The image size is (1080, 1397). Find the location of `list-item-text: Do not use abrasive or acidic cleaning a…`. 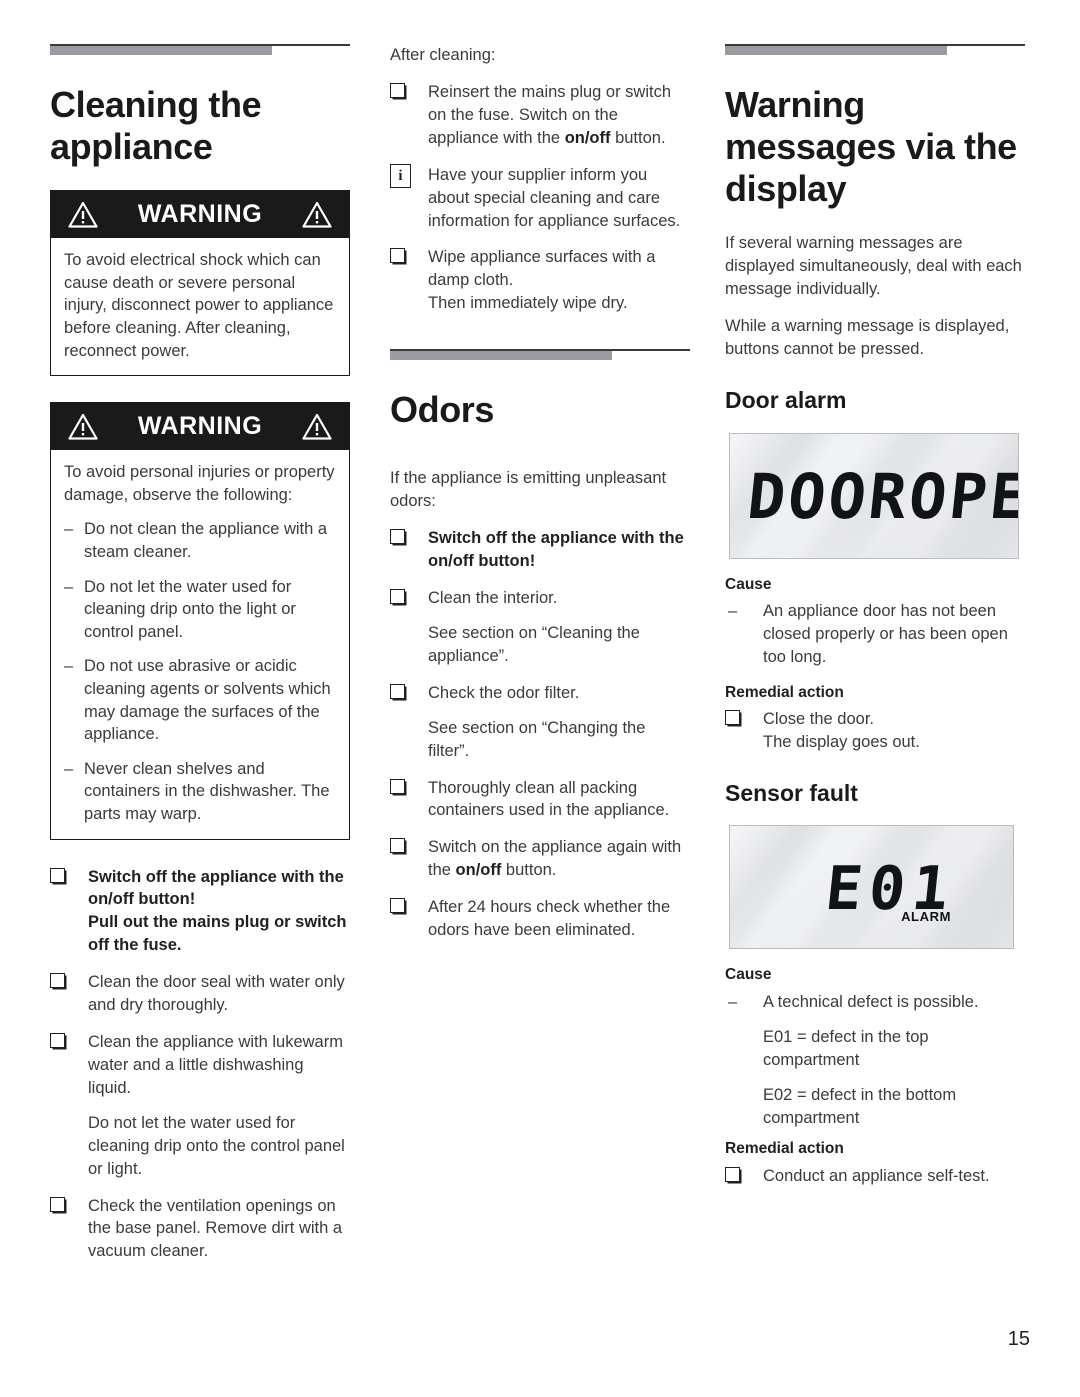

list-item-text: Do not use abrasive or acidic cleaning a… is located at coordinates (207, 700).